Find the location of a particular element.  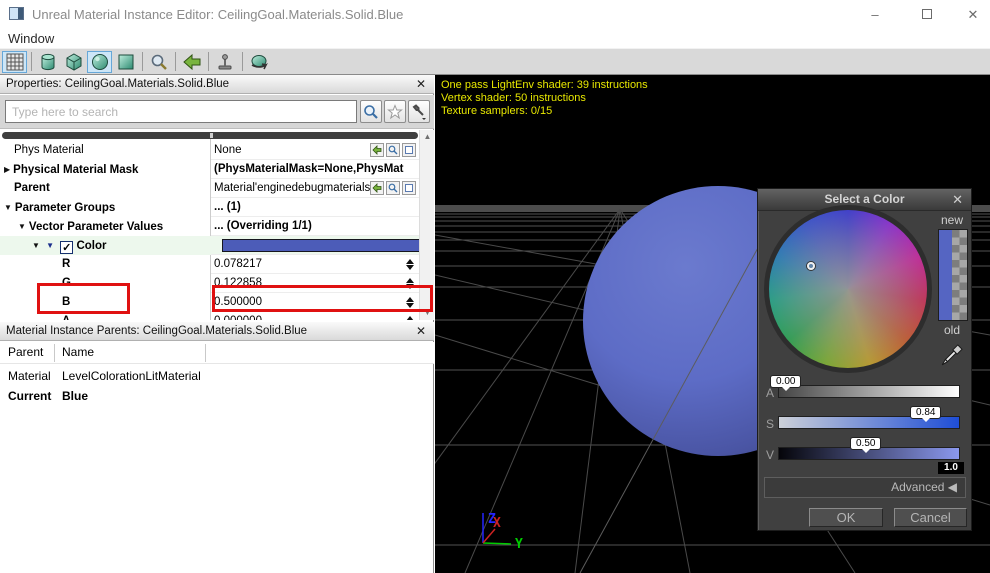

parents-table-header: Parent Name is located at coordinates (217, 353).